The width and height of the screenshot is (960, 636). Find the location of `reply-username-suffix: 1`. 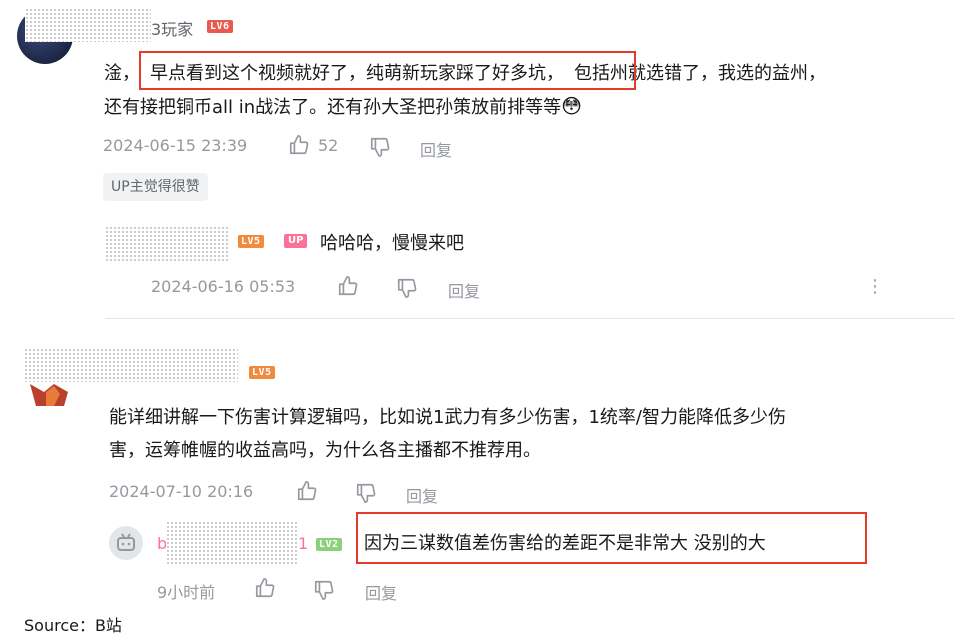

reply-username-suffix: 1 is located at coordinates (303, 543).